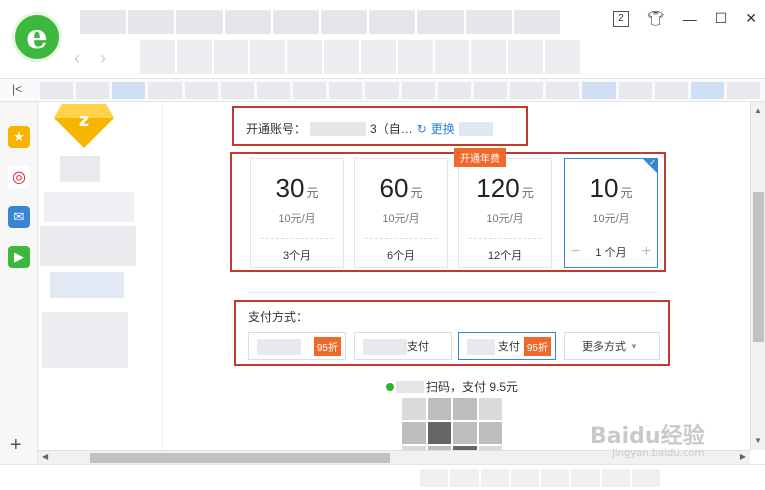  Describe the element at coordinates (604, 188) in the screenshot. I see `plan-price: 10` at that location.